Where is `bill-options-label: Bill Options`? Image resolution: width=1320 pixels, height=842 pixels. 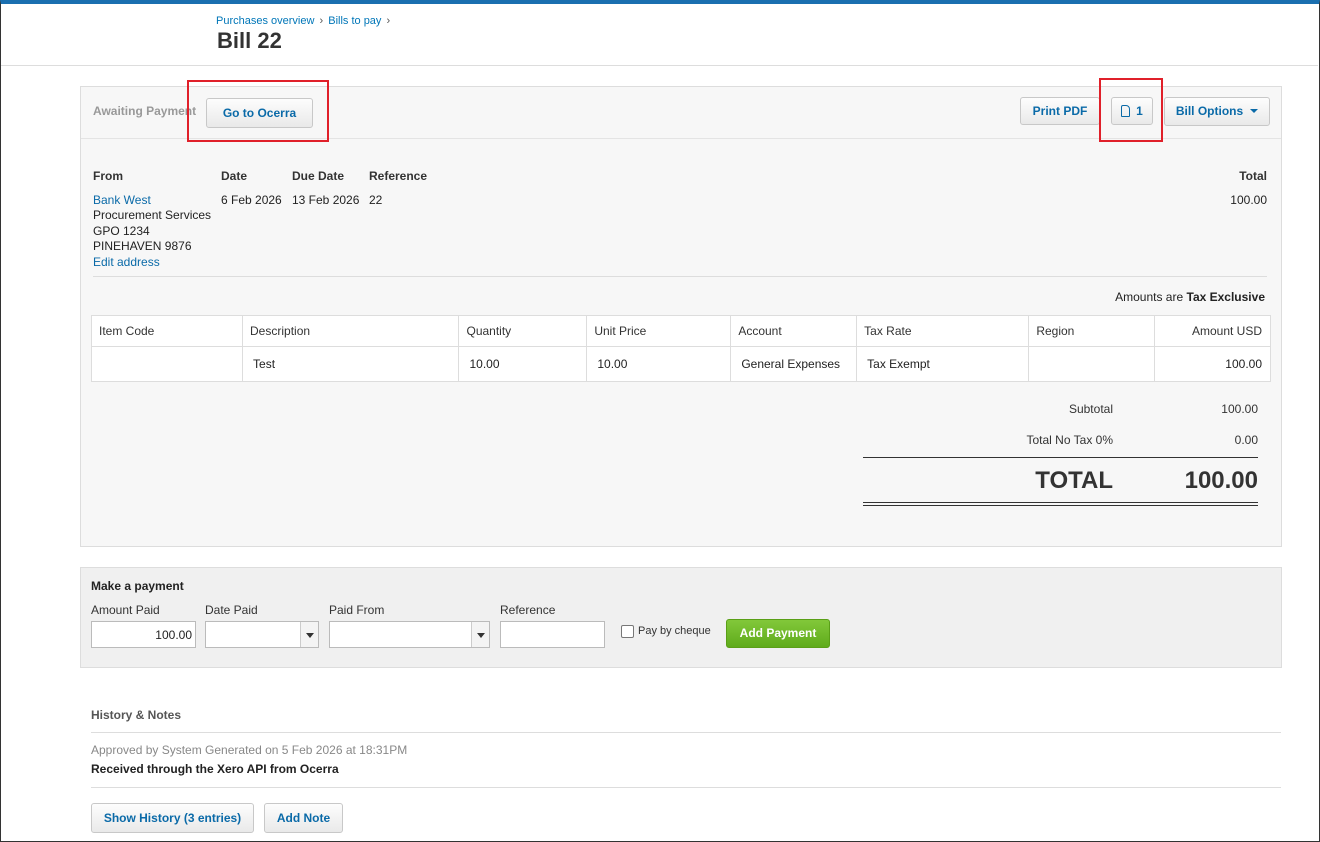
bill-options-label: Bill Options is located at coordinates (1209, 111).